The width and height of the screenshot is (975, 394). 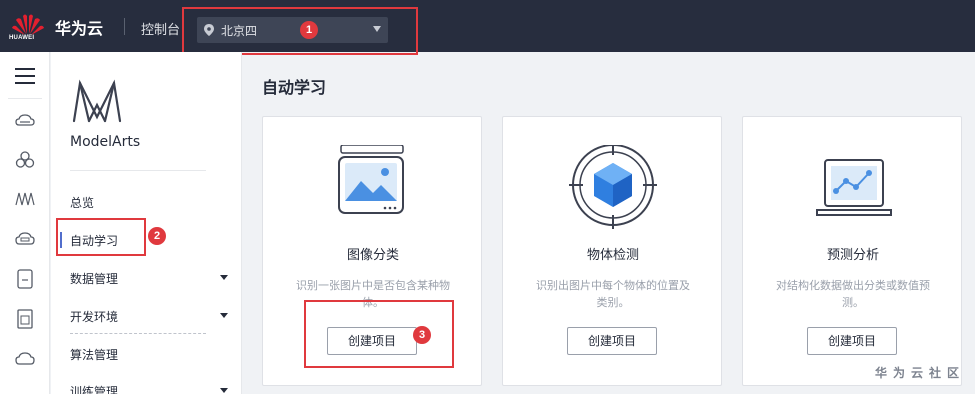 I want to click on logo-text: HUAWEI, so click(x=22, y=38).